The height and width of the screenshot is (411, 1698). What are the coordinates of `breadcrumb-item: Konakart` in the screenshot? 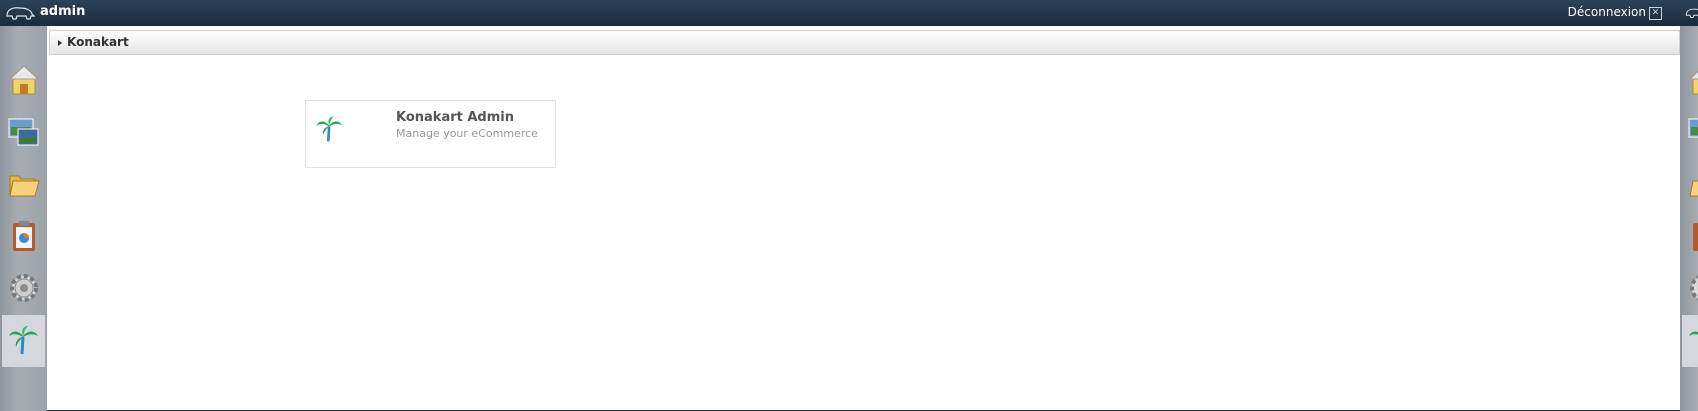 It's located at (98, 42).